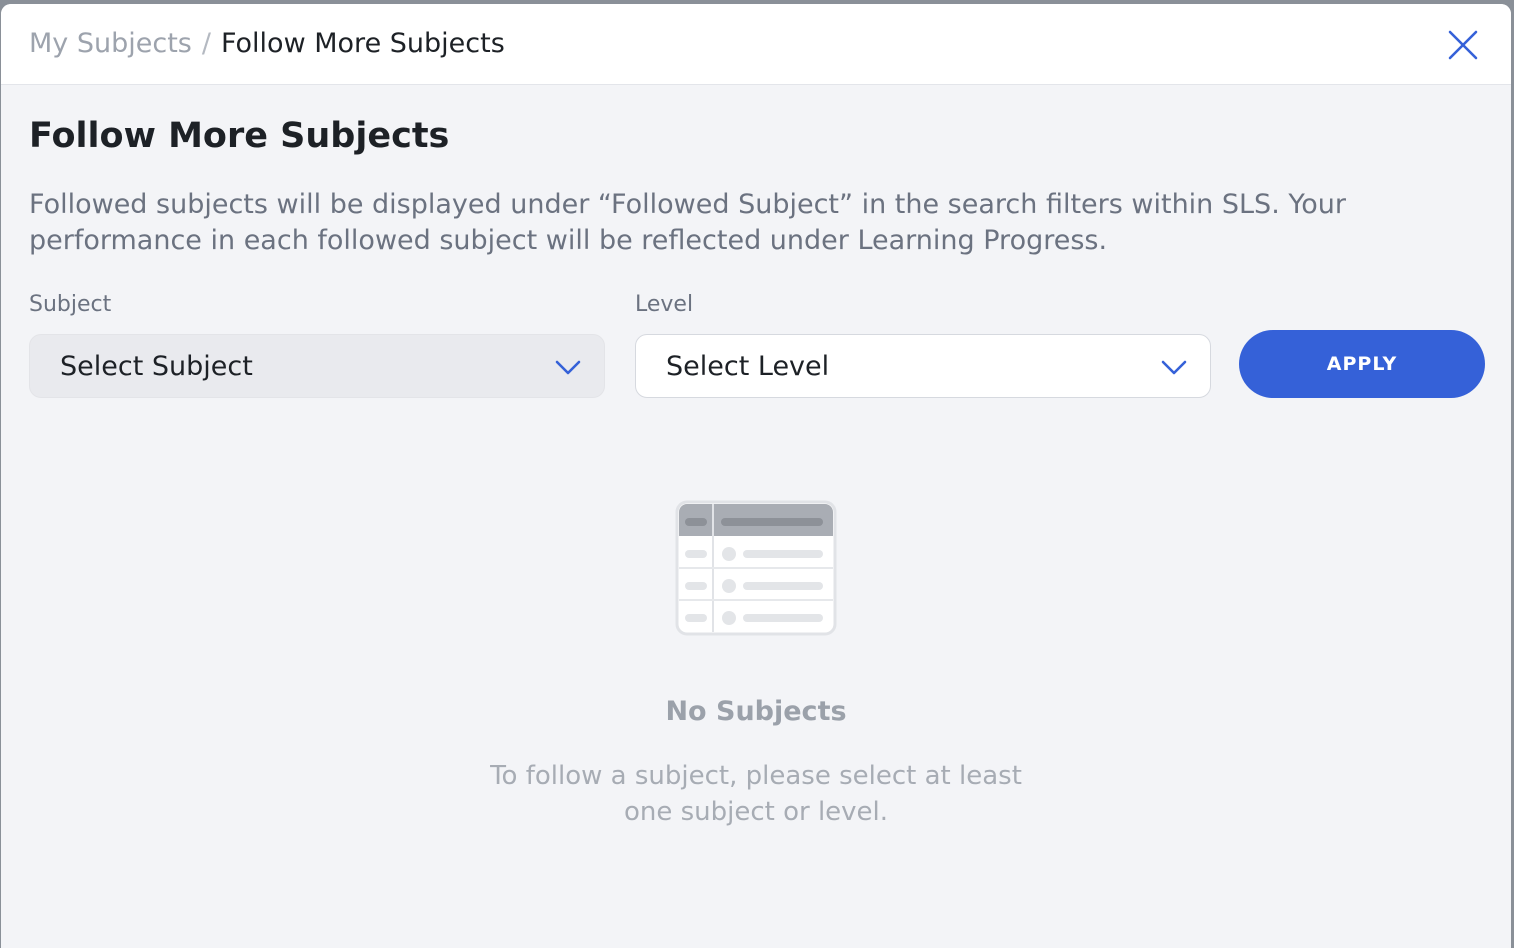 This screenshot has height=948, width=1514. Describe the element at coordinates (362, 43) in the screenshot. I see `breadcrumb-current-page: Follow More Subjects` at that location.